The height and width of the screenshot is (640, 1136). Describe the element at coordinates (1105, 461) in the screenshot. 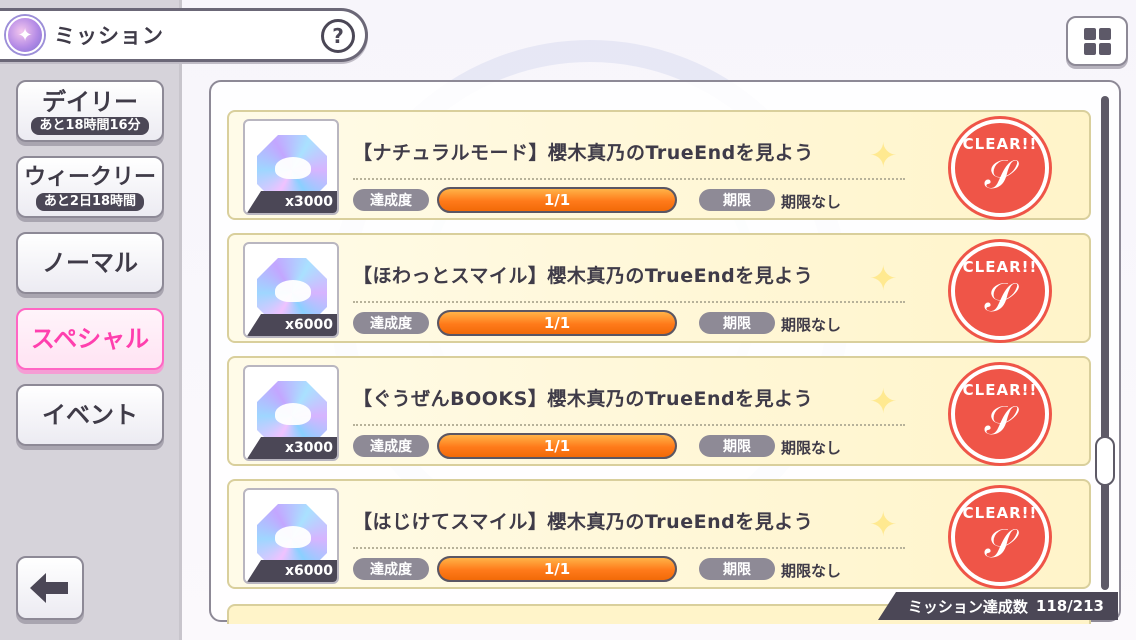

I see `scrollbar-thumb` at that location.